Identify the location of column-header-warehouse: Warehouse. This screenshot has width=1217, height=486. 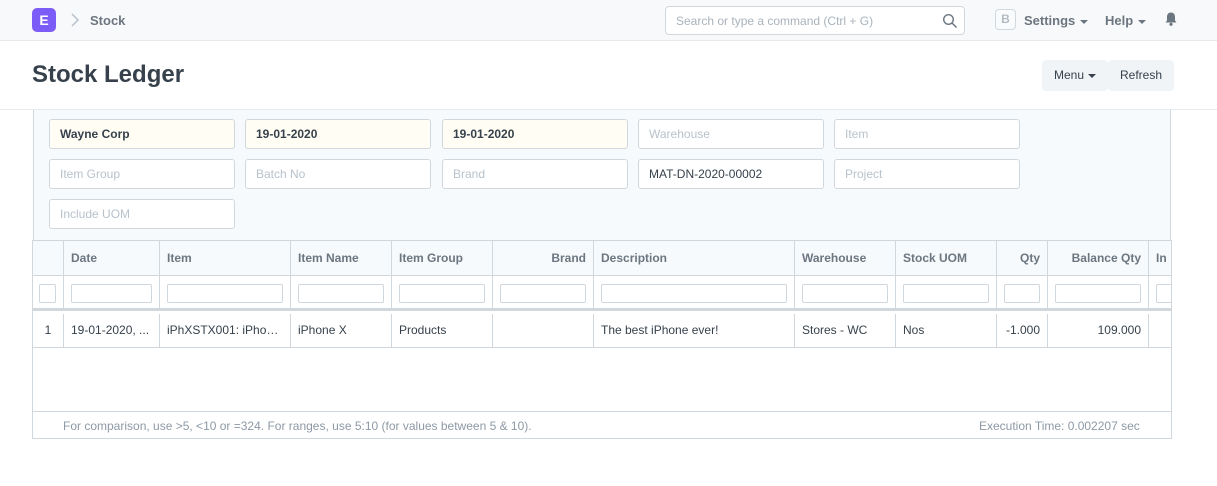
(845, 258).